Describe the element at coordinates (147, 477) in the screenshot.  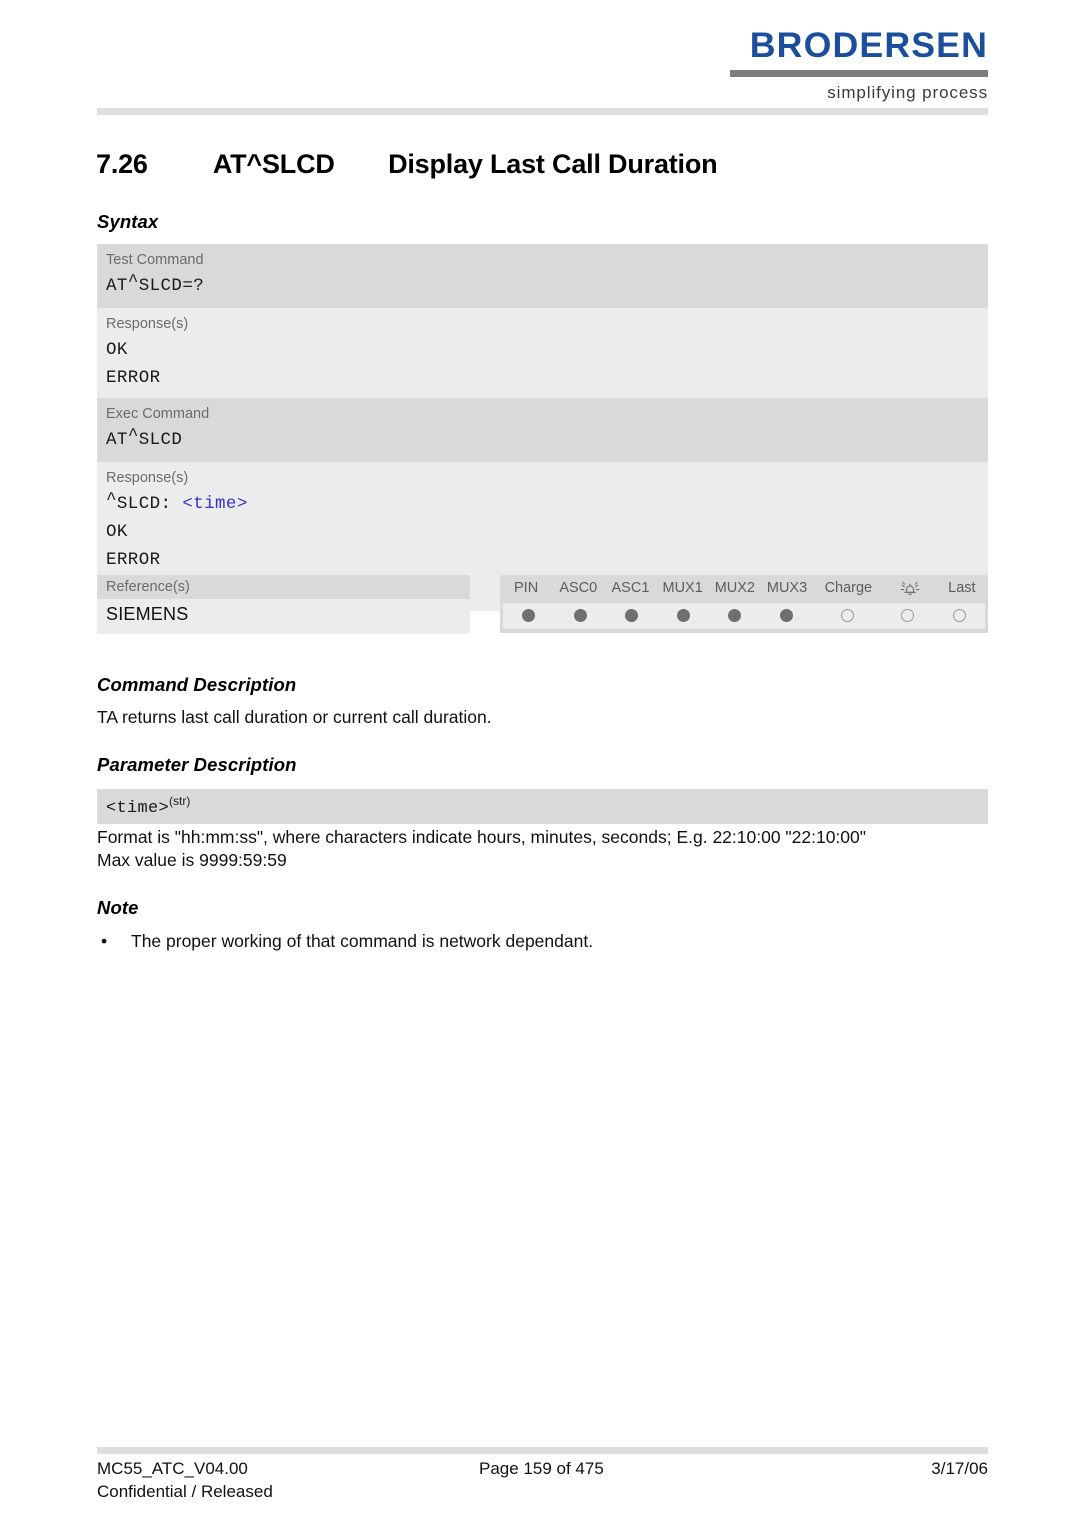
I see `exec-response-label: Response(s)` at that location.